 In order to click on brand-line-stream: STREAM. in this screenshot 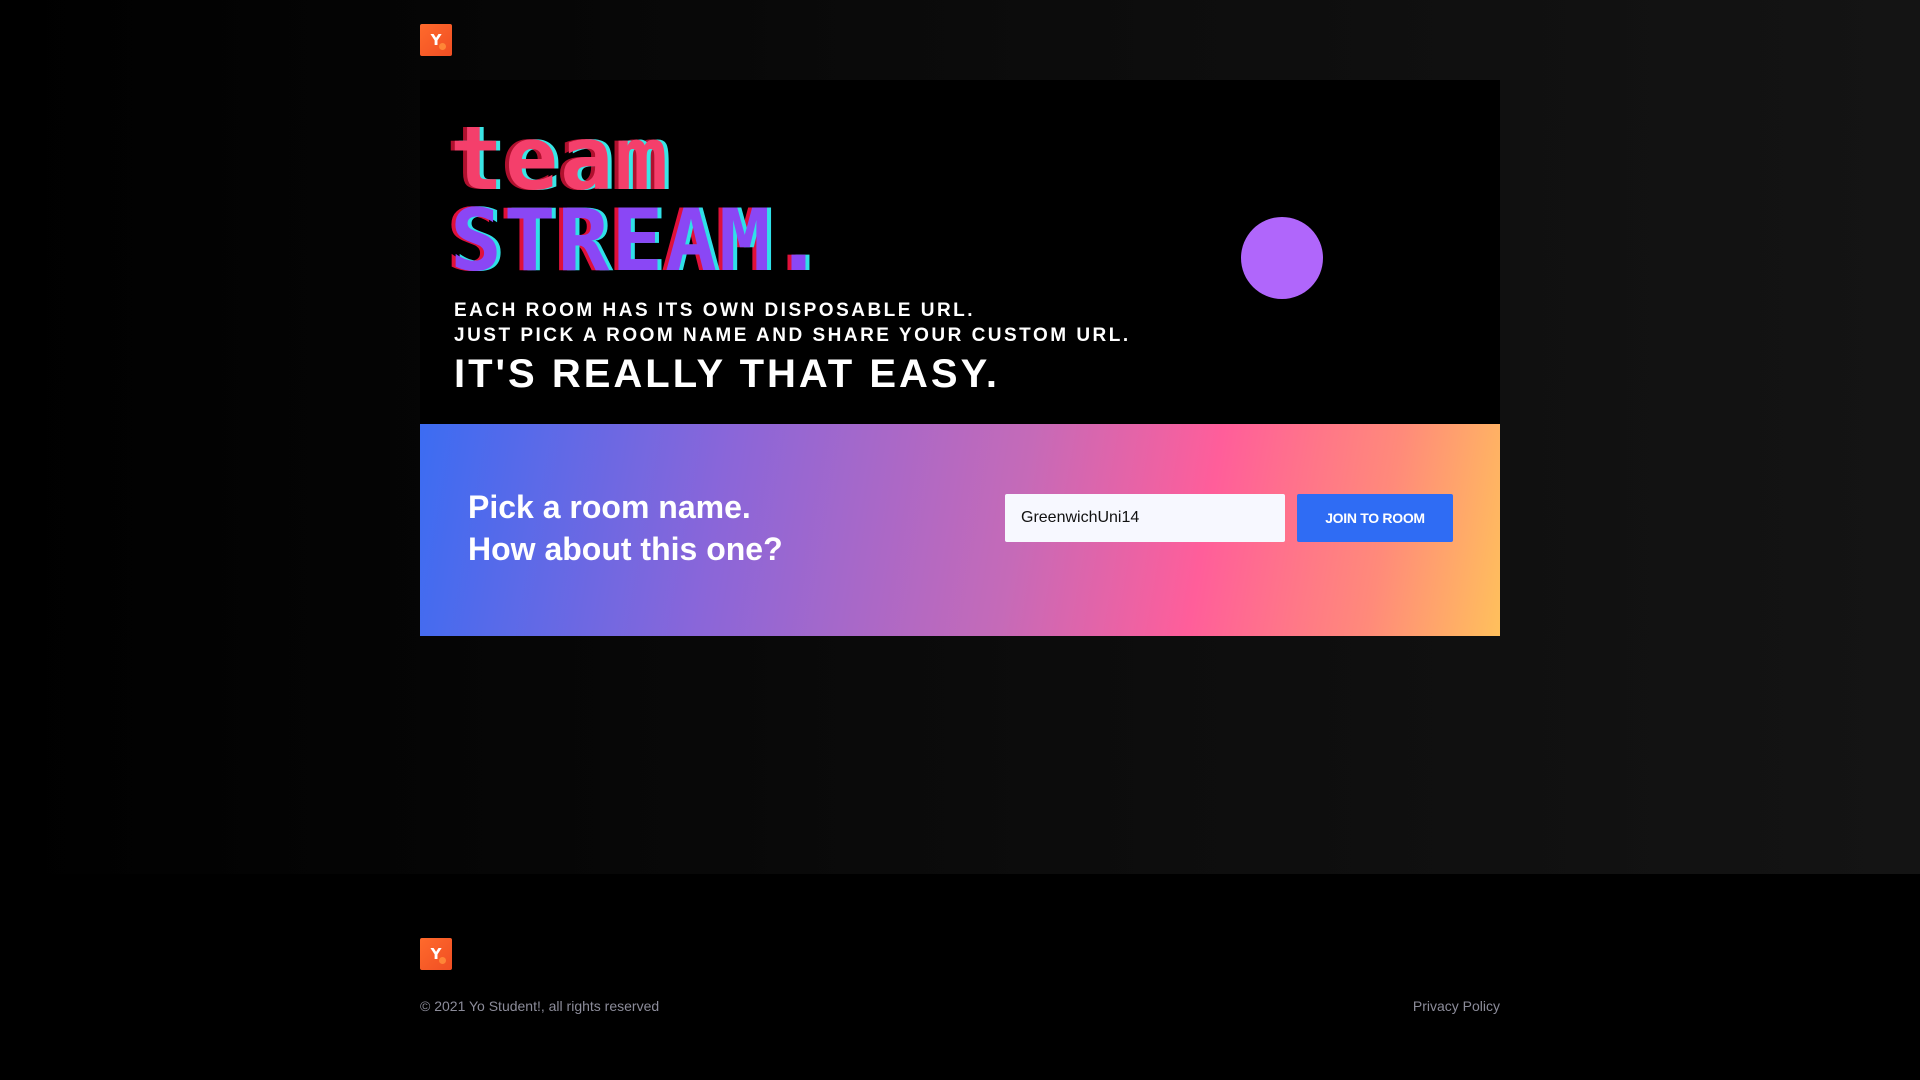, I will do `click(638, 241)`.